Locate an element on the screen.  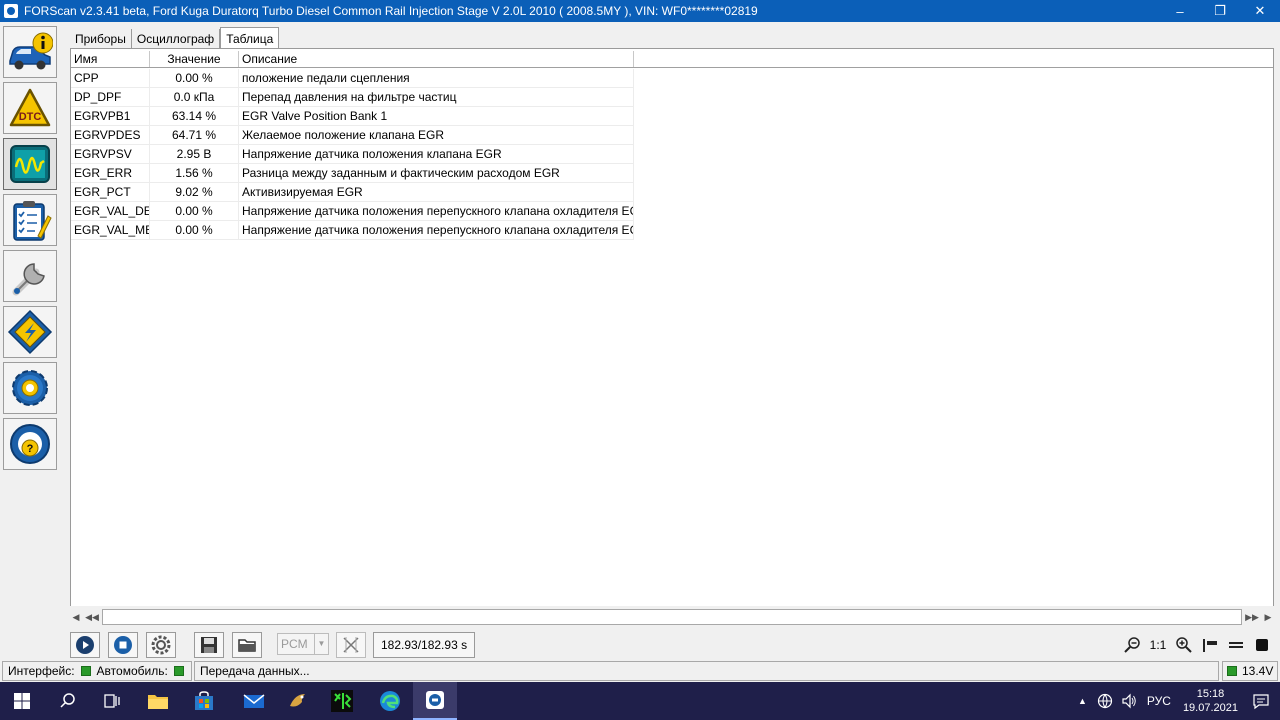
timeline-scrollbar: ◀ ◀◀ ▶▶ ▶ is located at coordinates (672, 617).